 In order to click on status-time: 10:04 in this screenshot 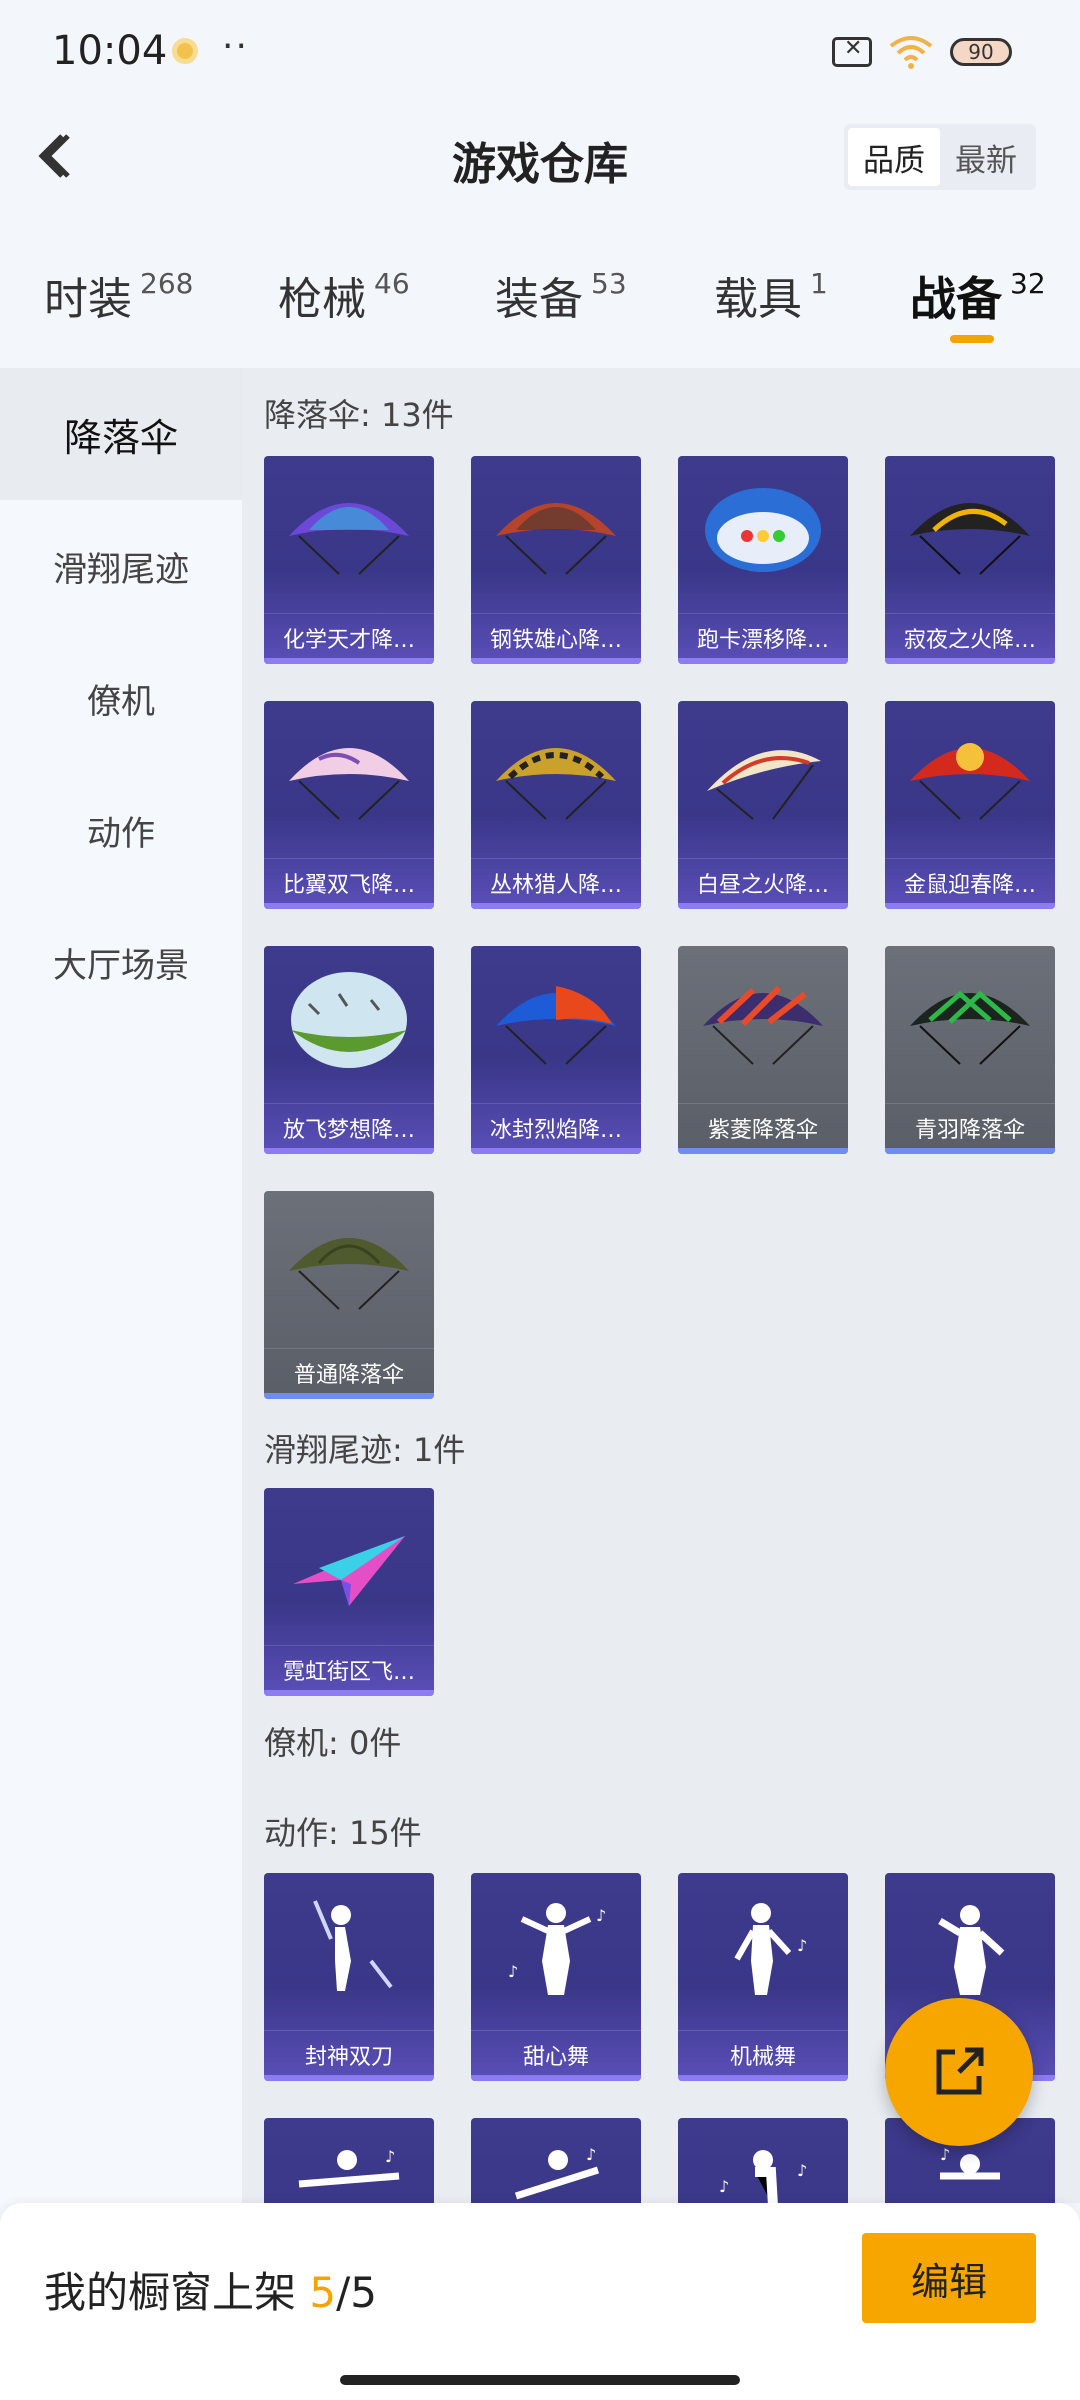, I will do `click(110, 51)`.